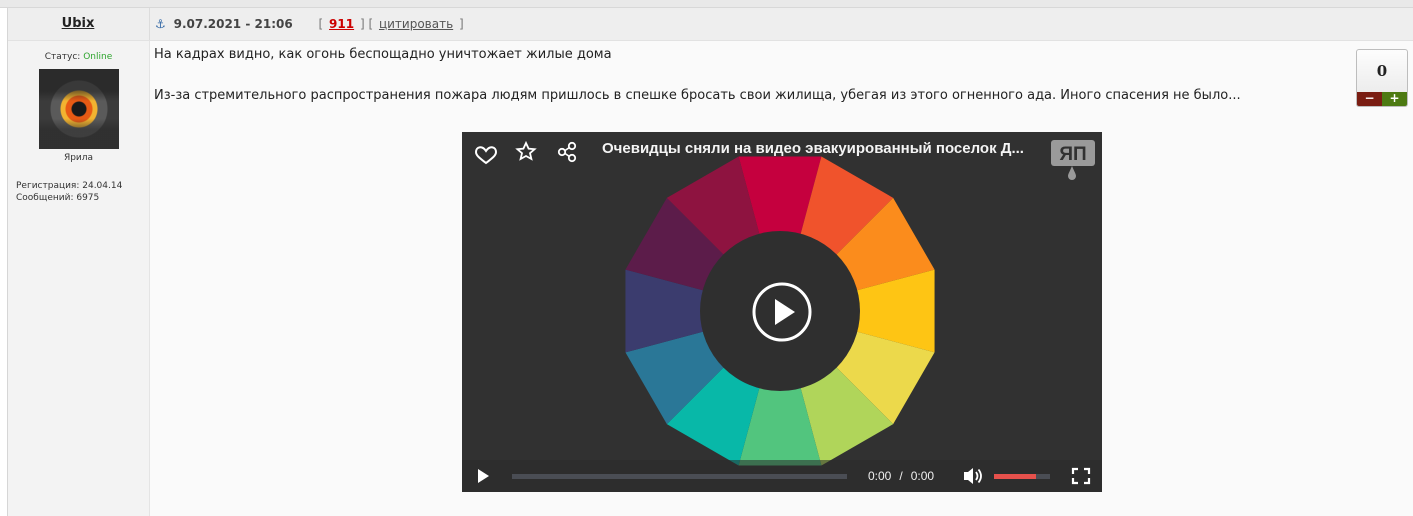 The width and height of the screenshot is (1413, 516). Describe the element at coordinates (78, 158) in the screenshot. I see `user-rank: Ярила` at that location.